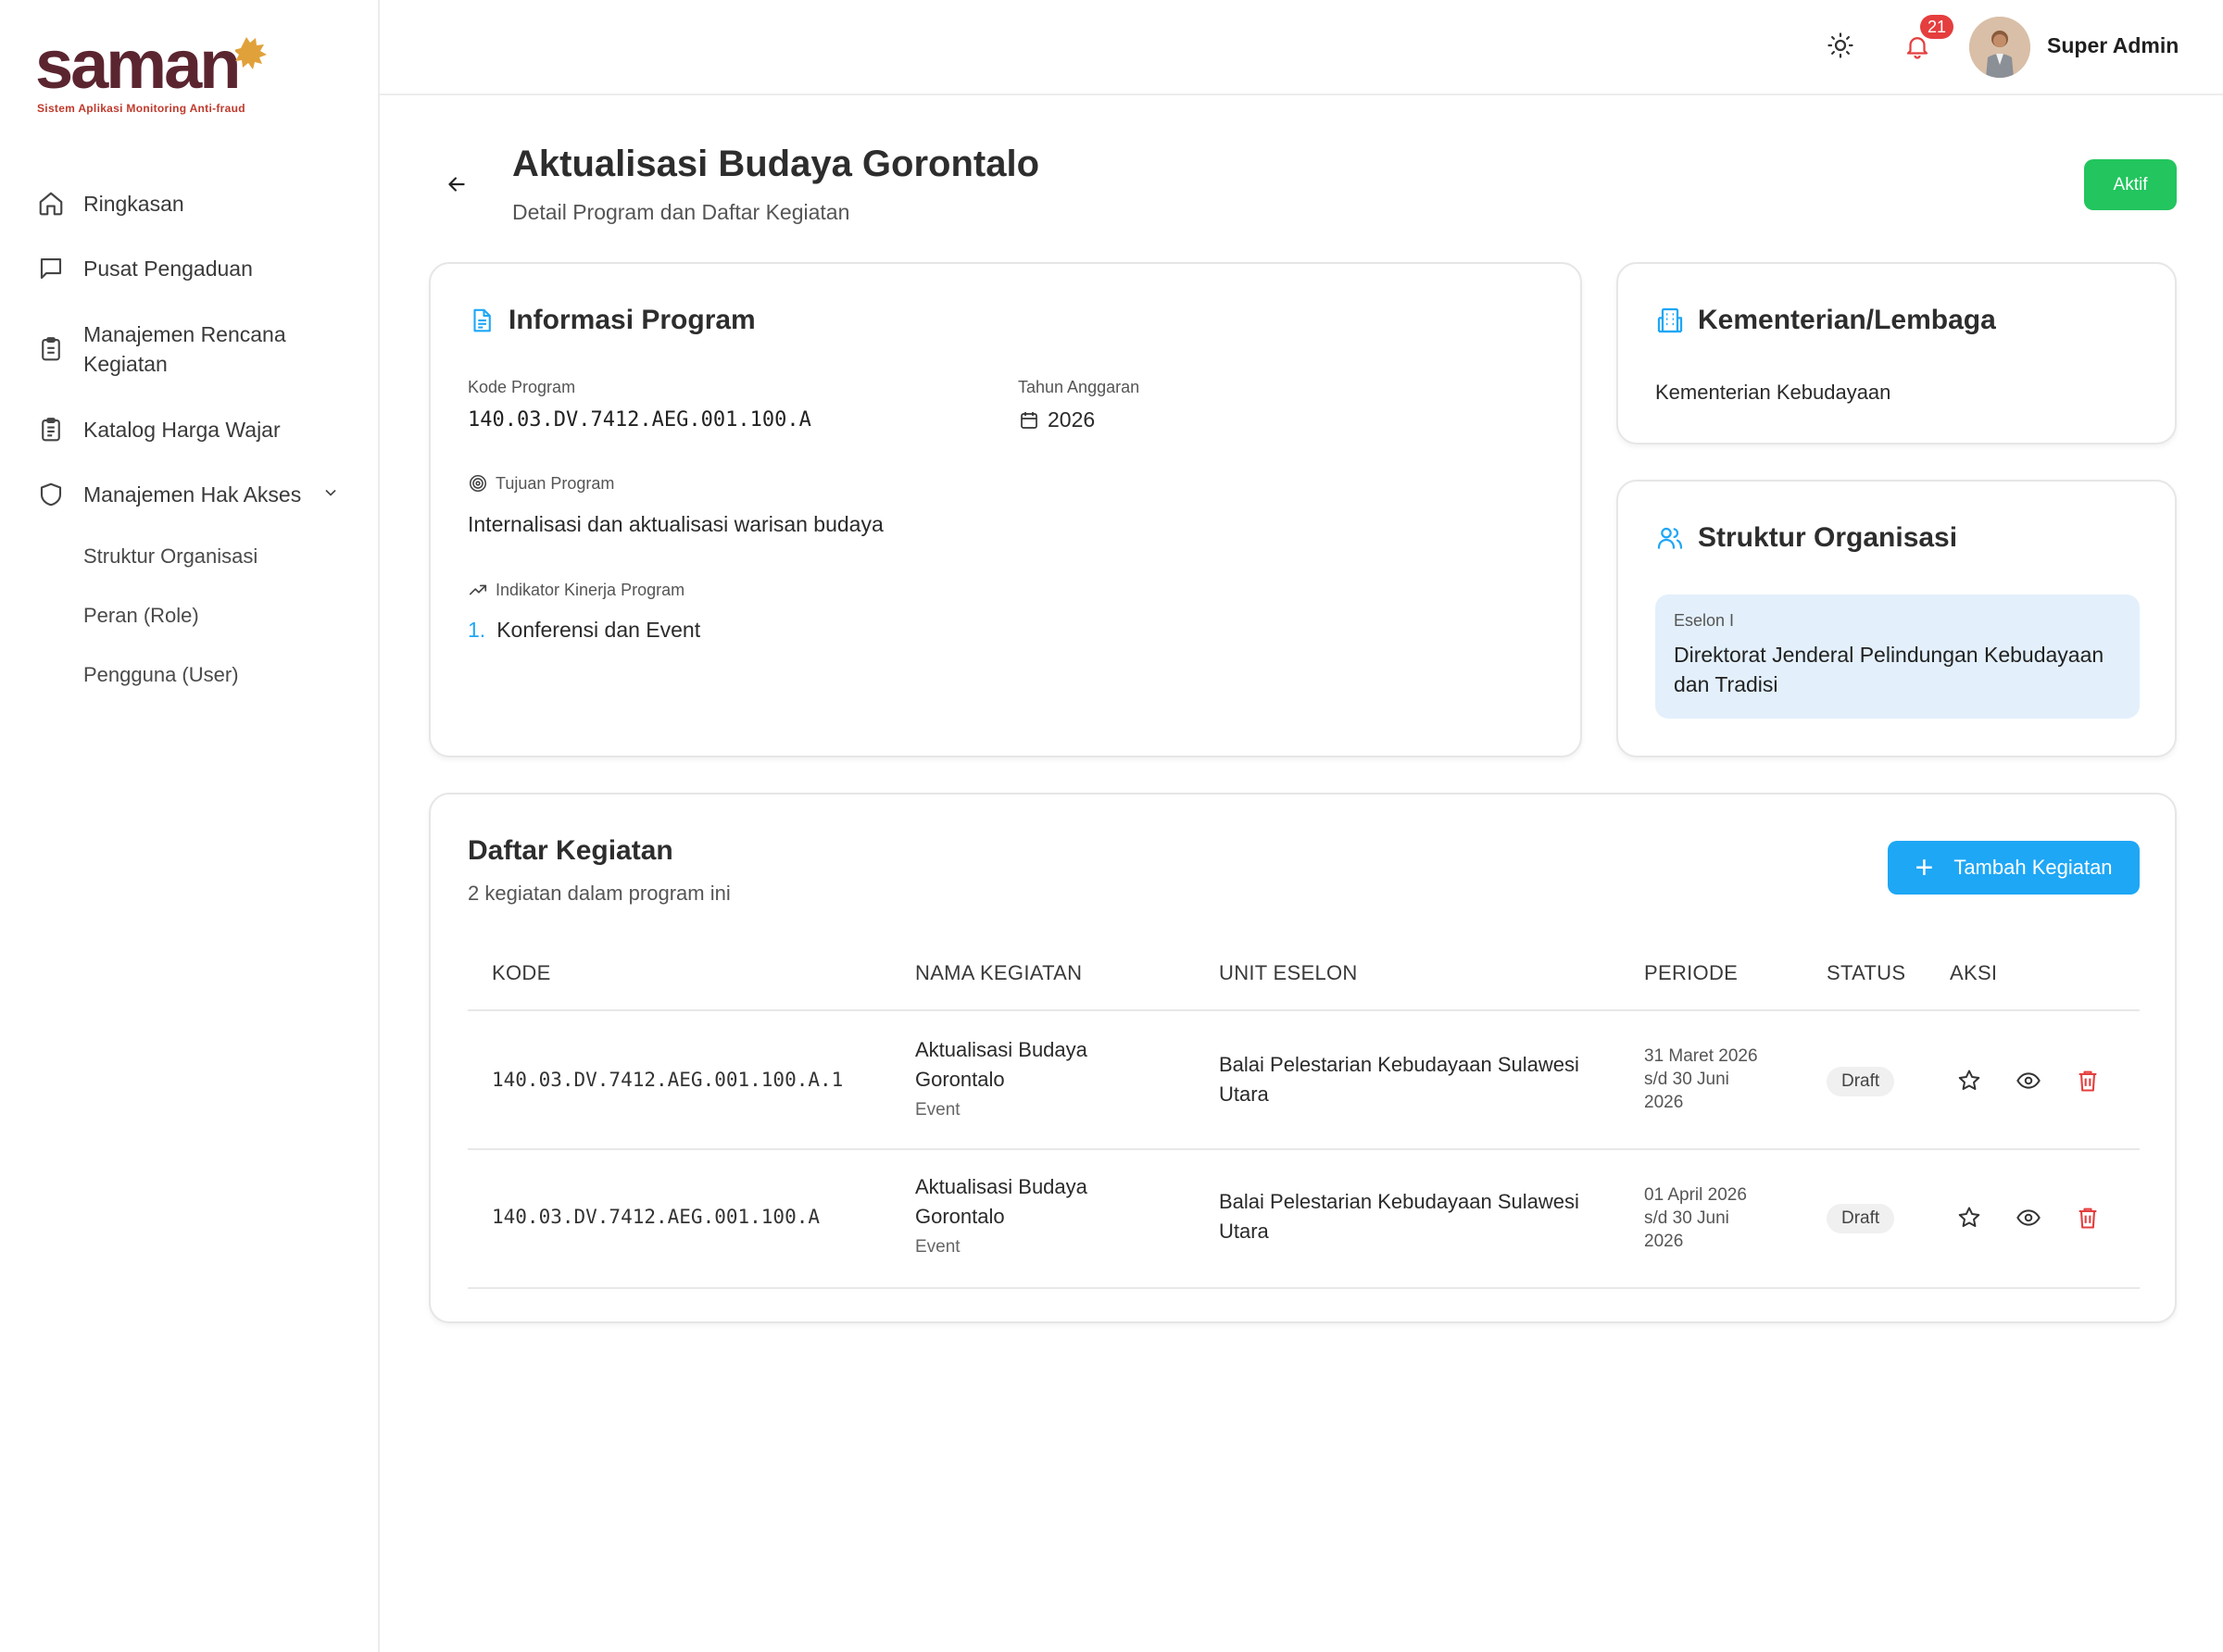 This screenshot has width=2223, height=1652. I want to click on tahun-anggaran-value: 2026, so click(1072, 419).